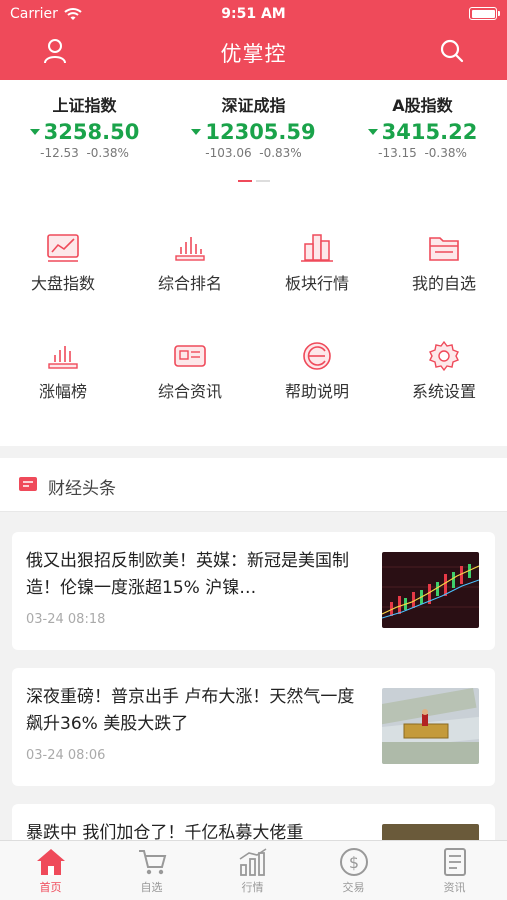 This screenshot has width=507, height=900. What do you see at coordinates (190, 263) in the screenshot?
I see `menu-ranking: 综合排名` at bounding box center [190, 263].